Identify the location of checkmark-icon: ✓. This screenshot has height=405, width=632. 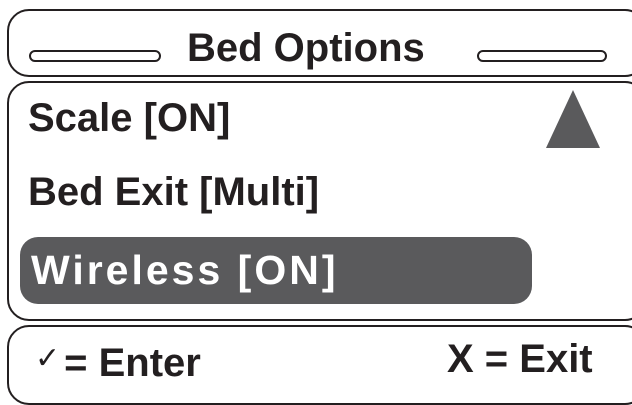
(48, 358).